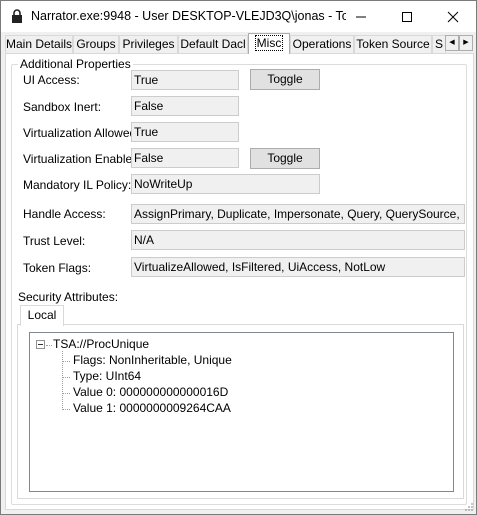  I want to click on tab-misc-label: Misc, so click(269, 43).